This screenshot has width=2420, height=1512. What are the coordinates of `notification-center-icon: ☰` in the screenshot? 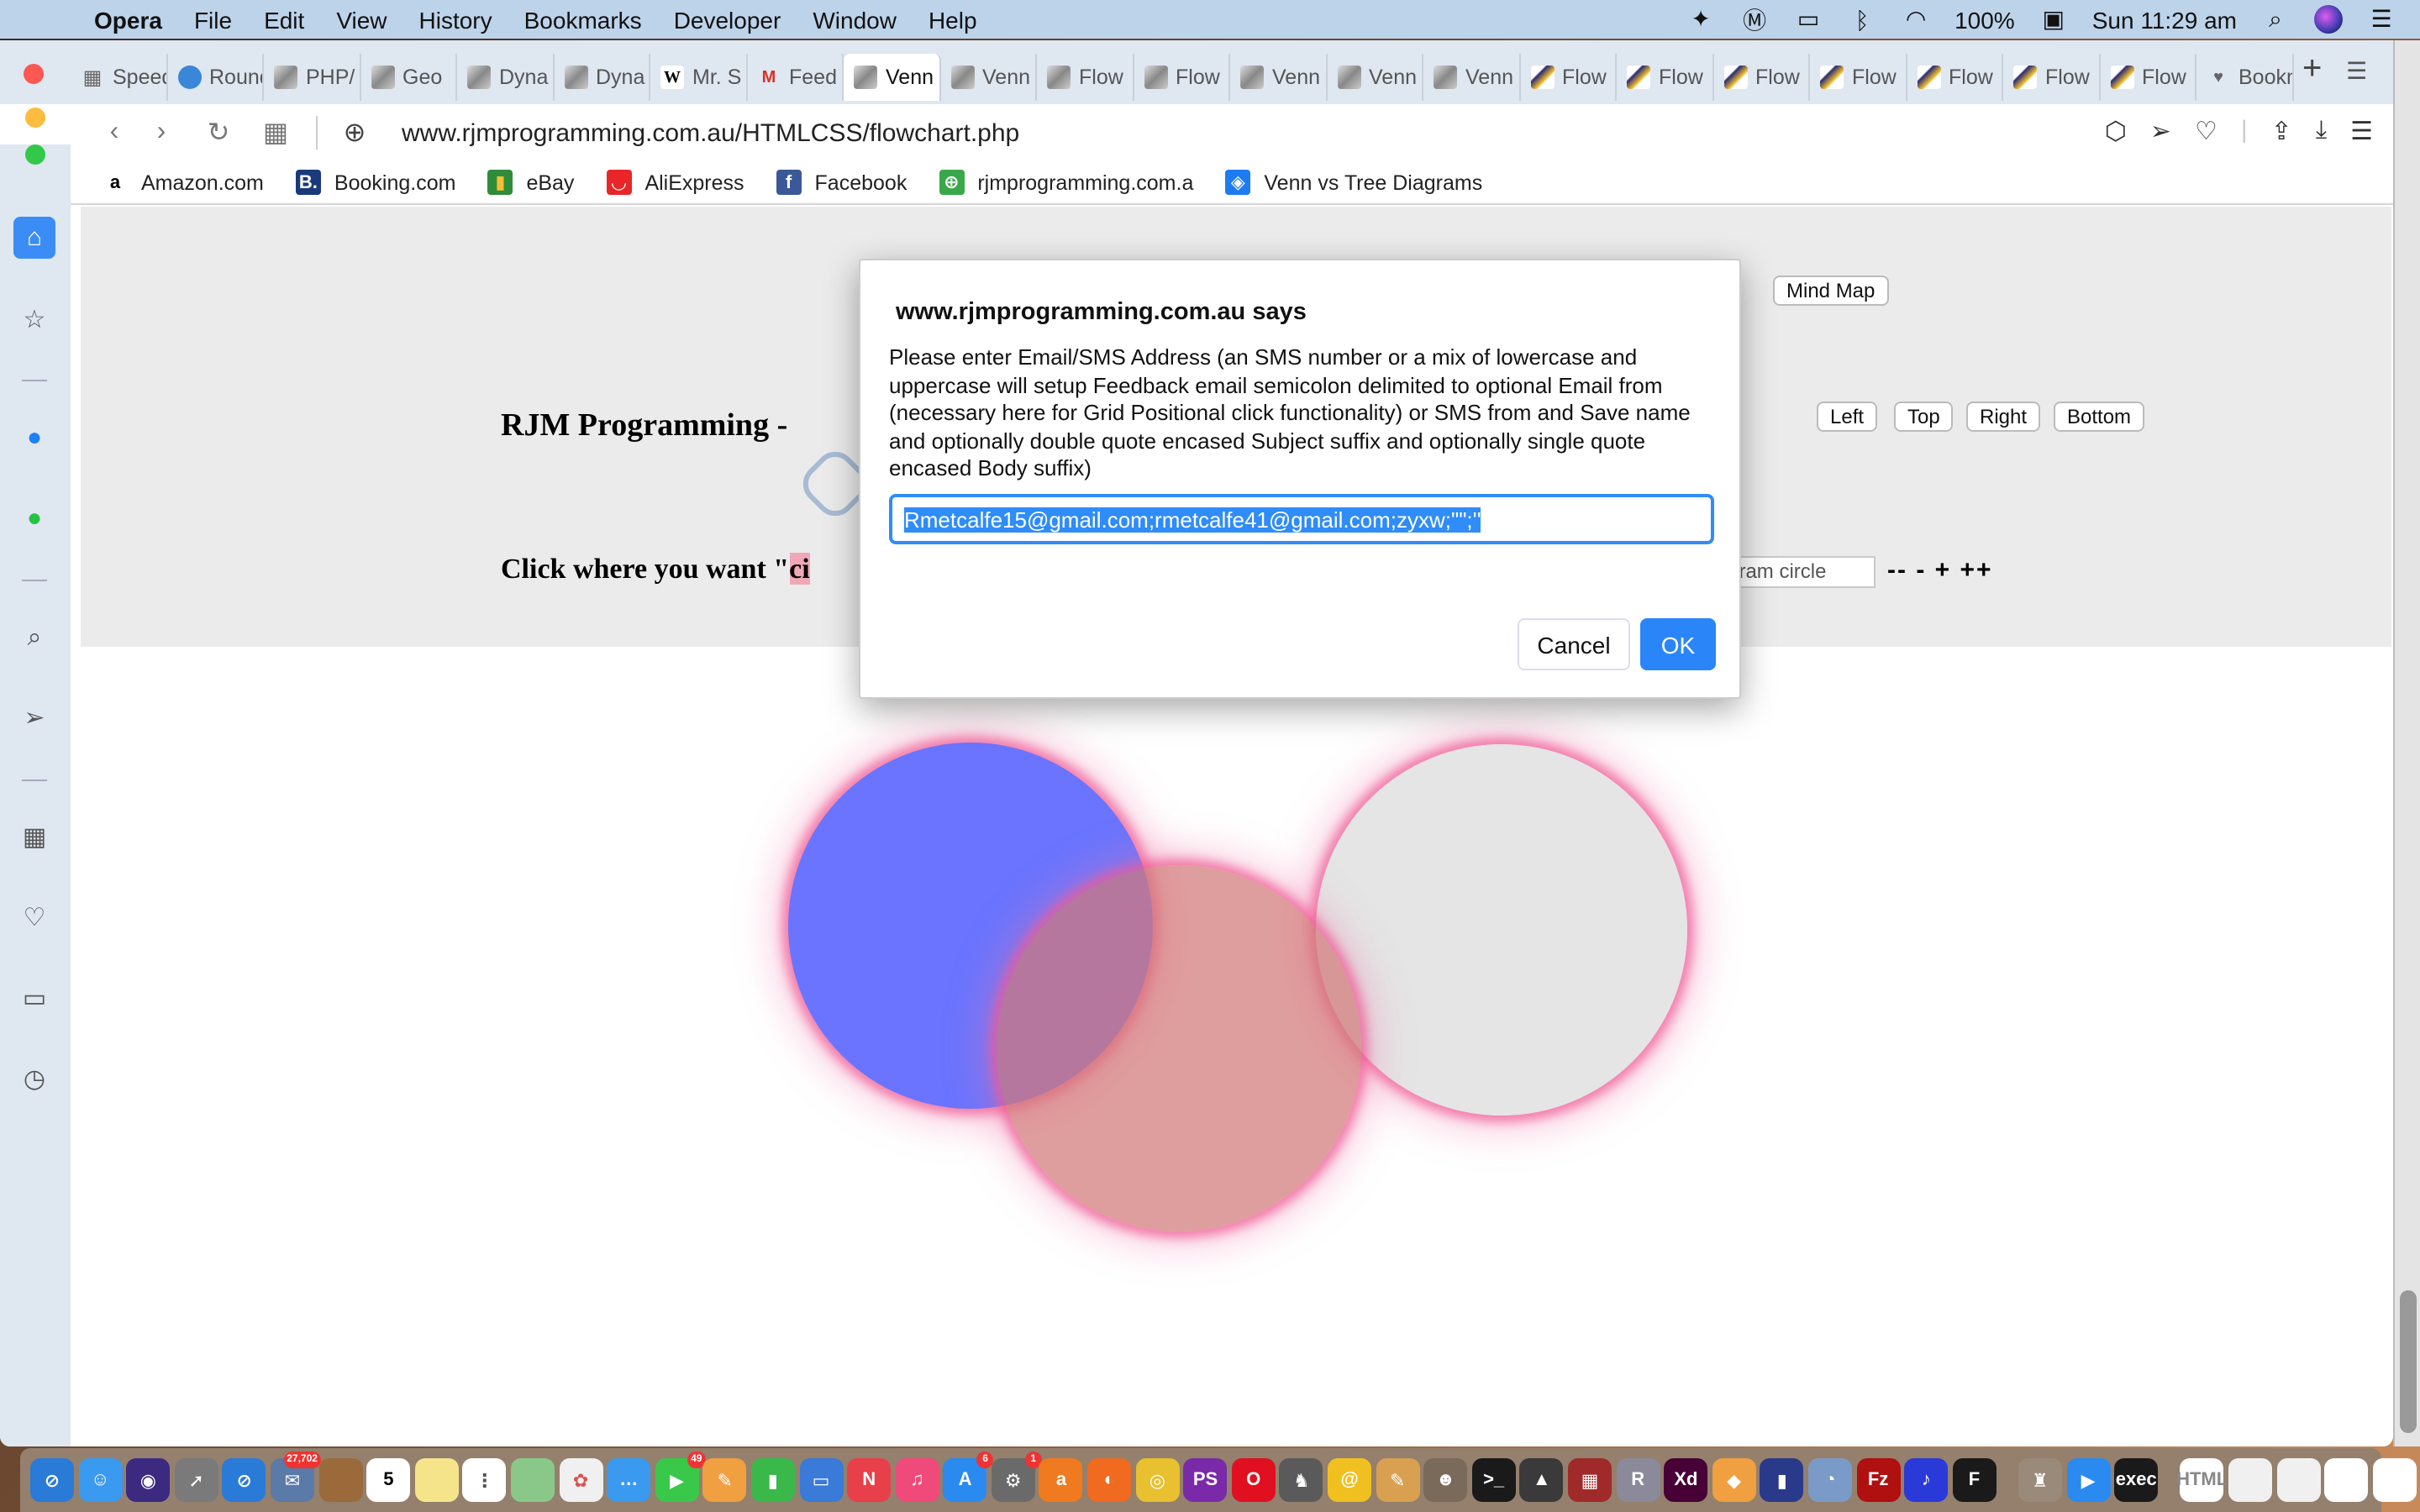 It's located at (2381, 19).